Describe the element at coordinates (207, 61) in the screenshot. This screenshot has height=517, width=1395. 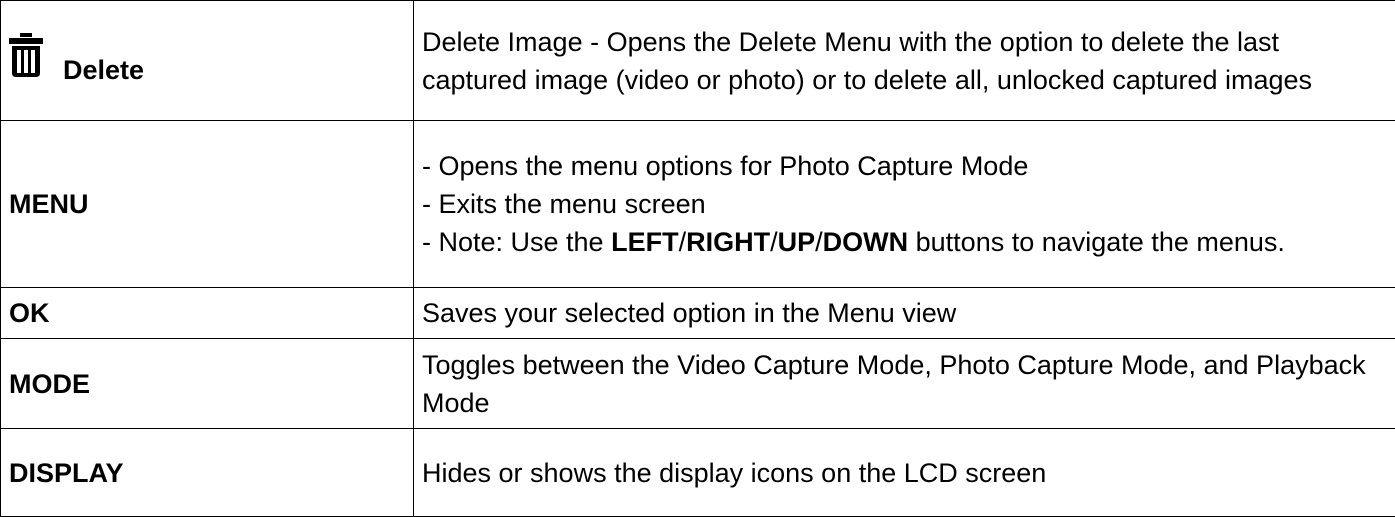
I see `button-name-cell: Delete` at that location.